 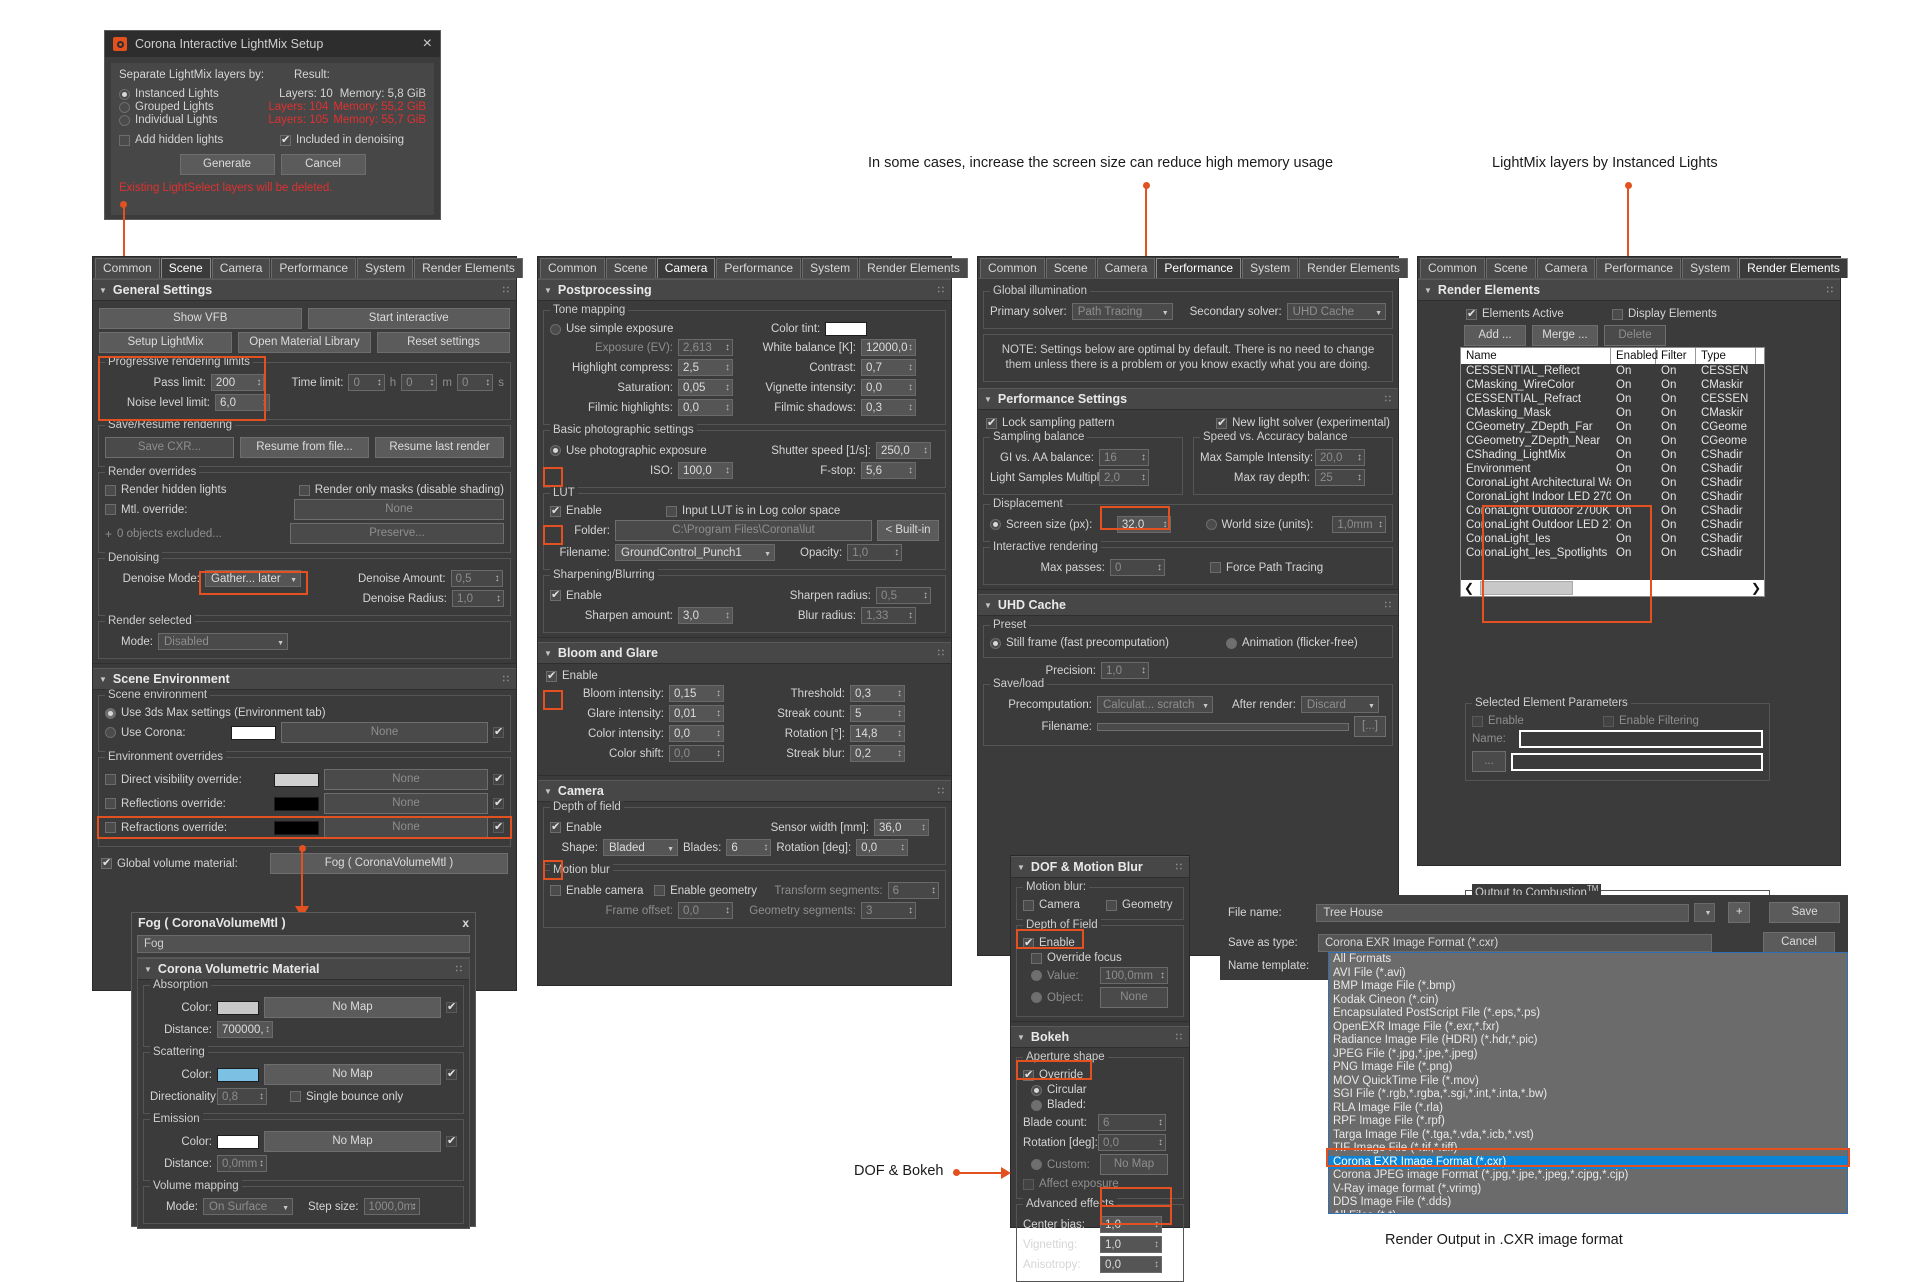 What do you see at coordinates (1131, 1264) in the screenshot?
I see `anisotropy-input: 0,0` at bounding box center [1131, 1264].